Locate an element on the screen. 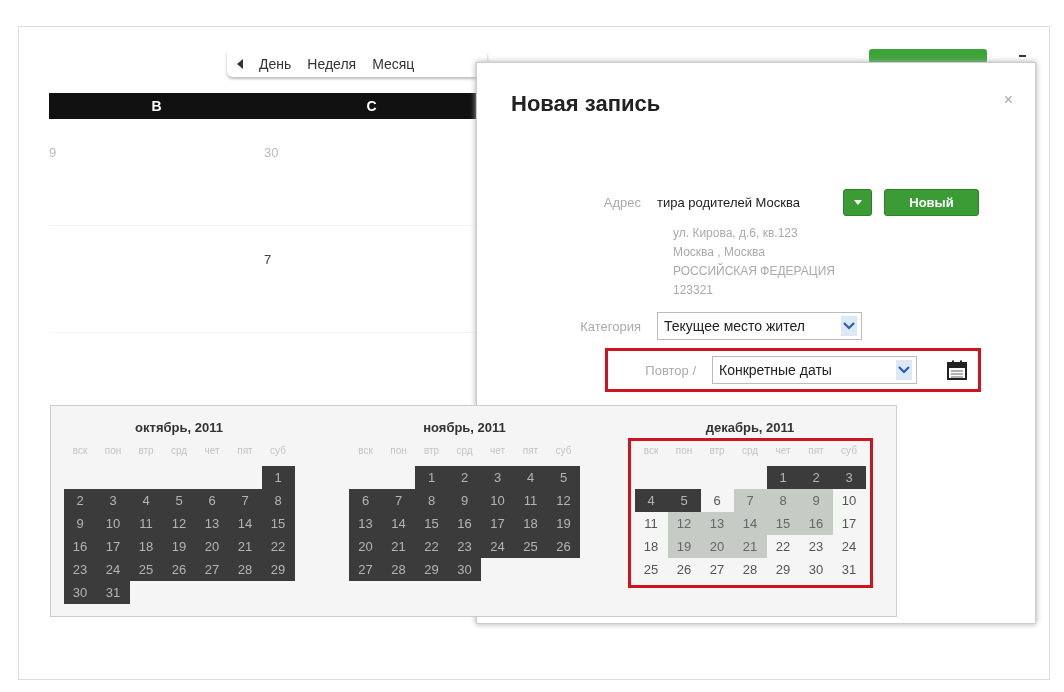 Image resolution: width=1064 pixels, height=692 pixels. new-button: Новый is located at coordinates (931, 202).